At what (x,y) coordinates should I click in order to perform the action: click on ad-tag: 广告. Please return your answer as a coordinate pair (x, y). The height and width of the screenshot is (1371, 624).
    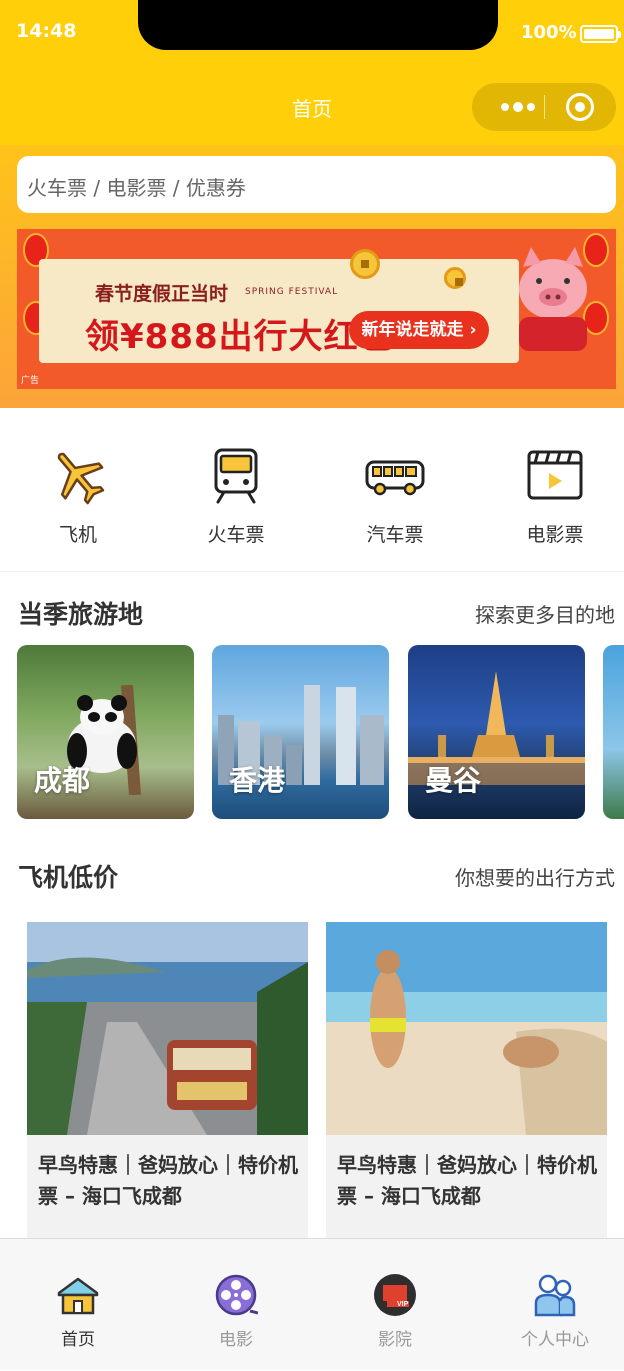
    Looking at the image, I should click on (30, 381).